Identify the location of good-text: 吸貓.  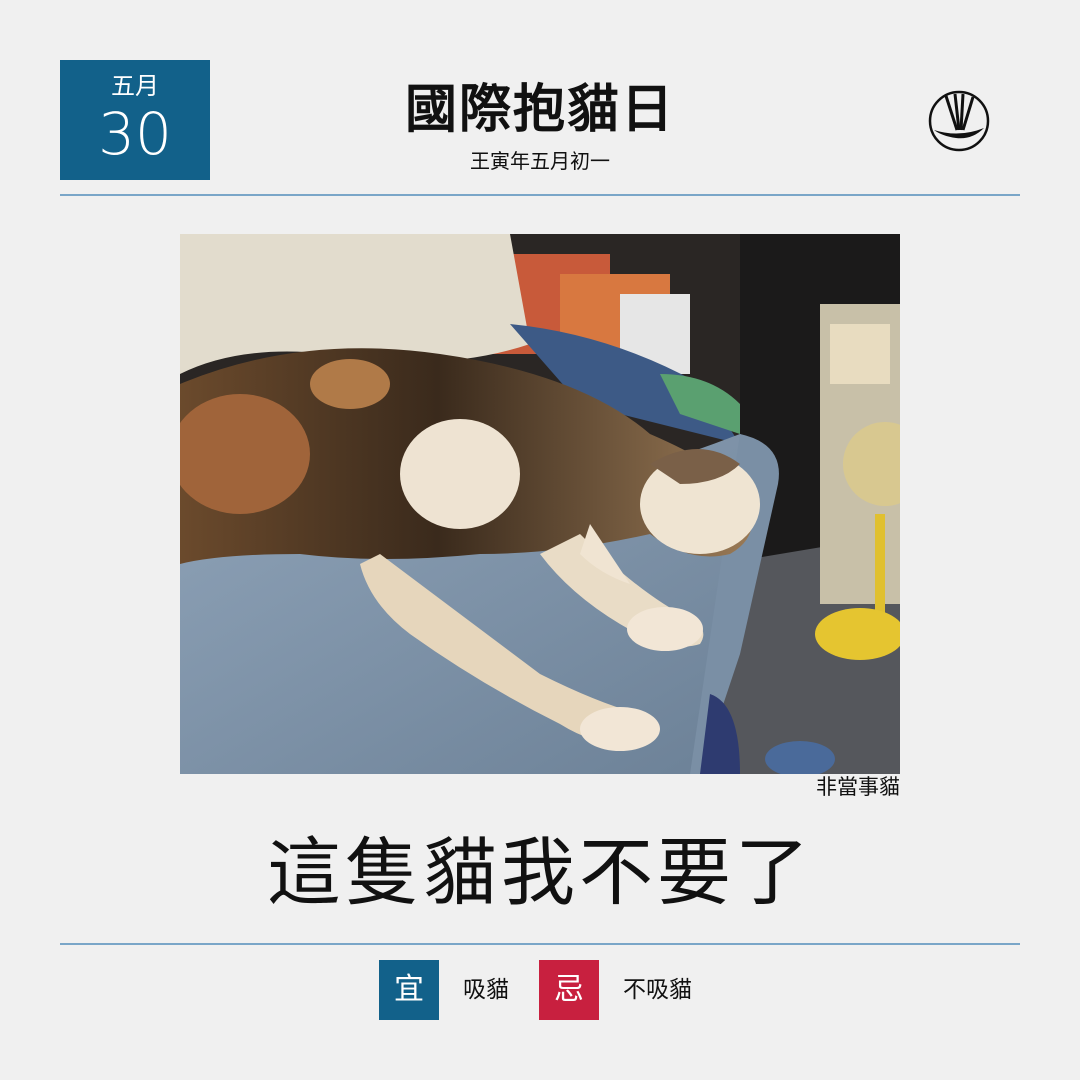
(486, 990).